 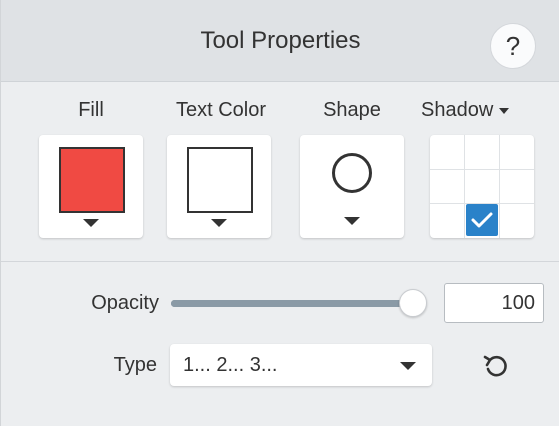 I want to click on text-color-label: Text Color, so click(x=221, y=110).